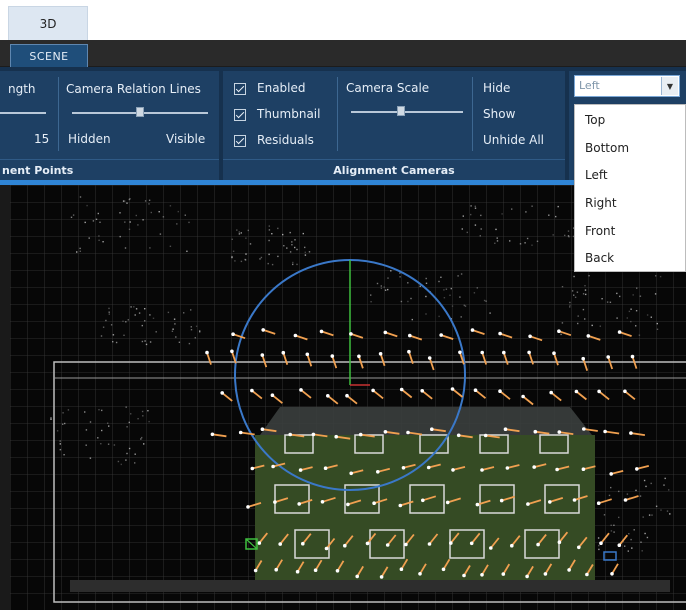 The width and height of the screenshot is (686, 610). What do you see at coordinates (596, 175) in the screenshot?
I see `view-option-left: Left` at bounding box center [596, 175].